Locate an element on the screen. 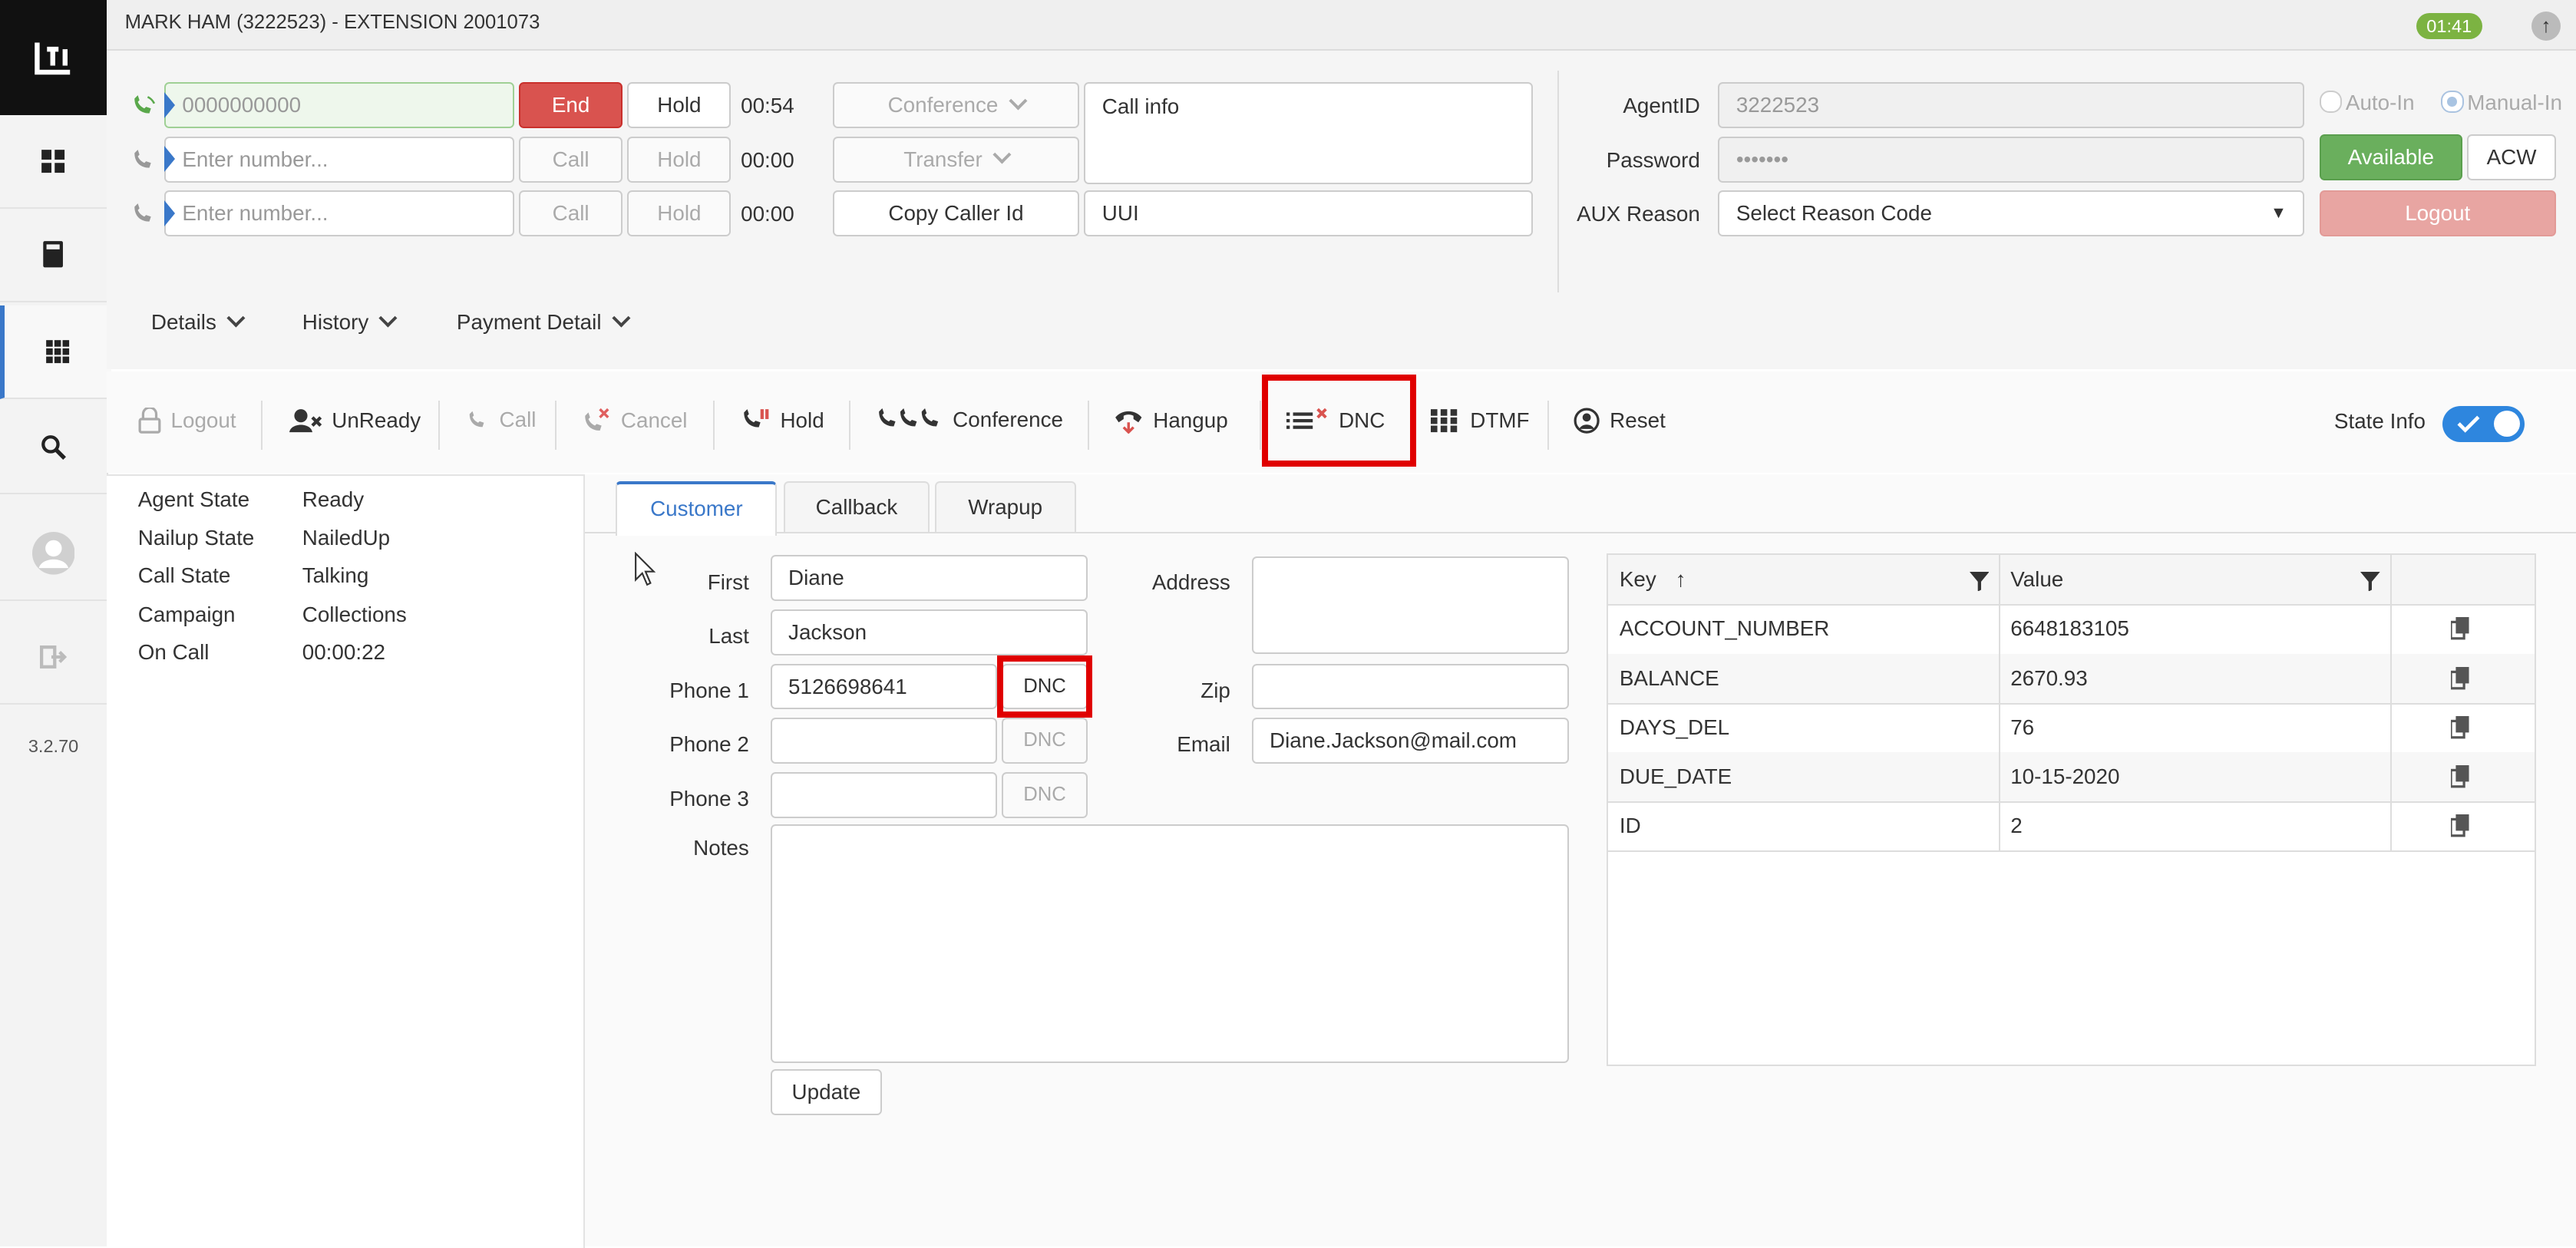  line2-timer: 00:00 is located at coordinates (767, 159).